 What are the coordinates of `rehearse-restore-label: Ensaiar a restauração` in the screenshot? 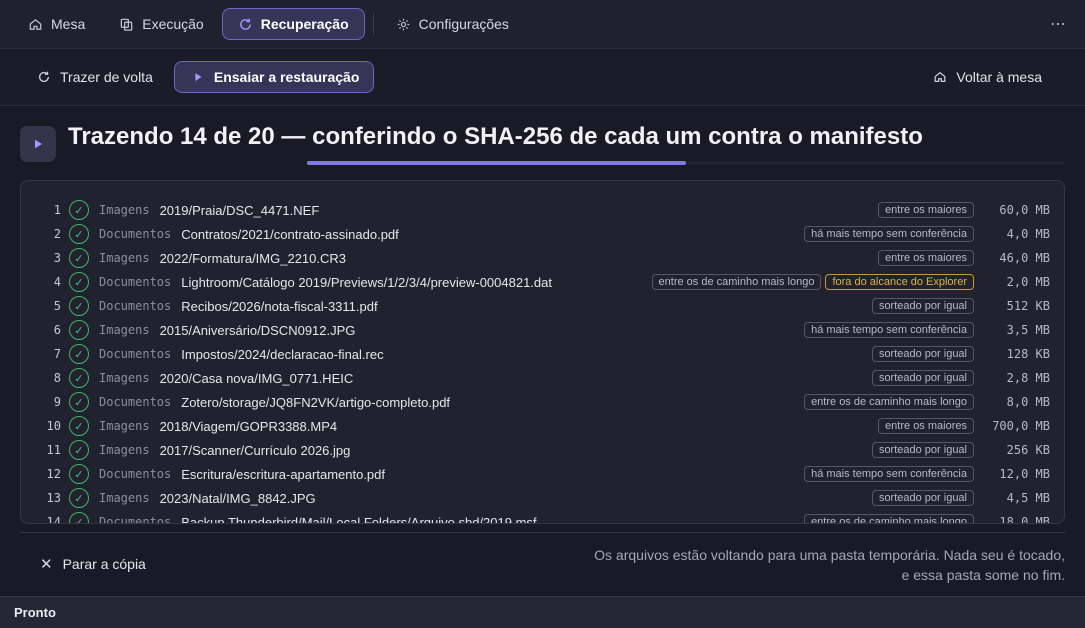 It's located at (286, 77).